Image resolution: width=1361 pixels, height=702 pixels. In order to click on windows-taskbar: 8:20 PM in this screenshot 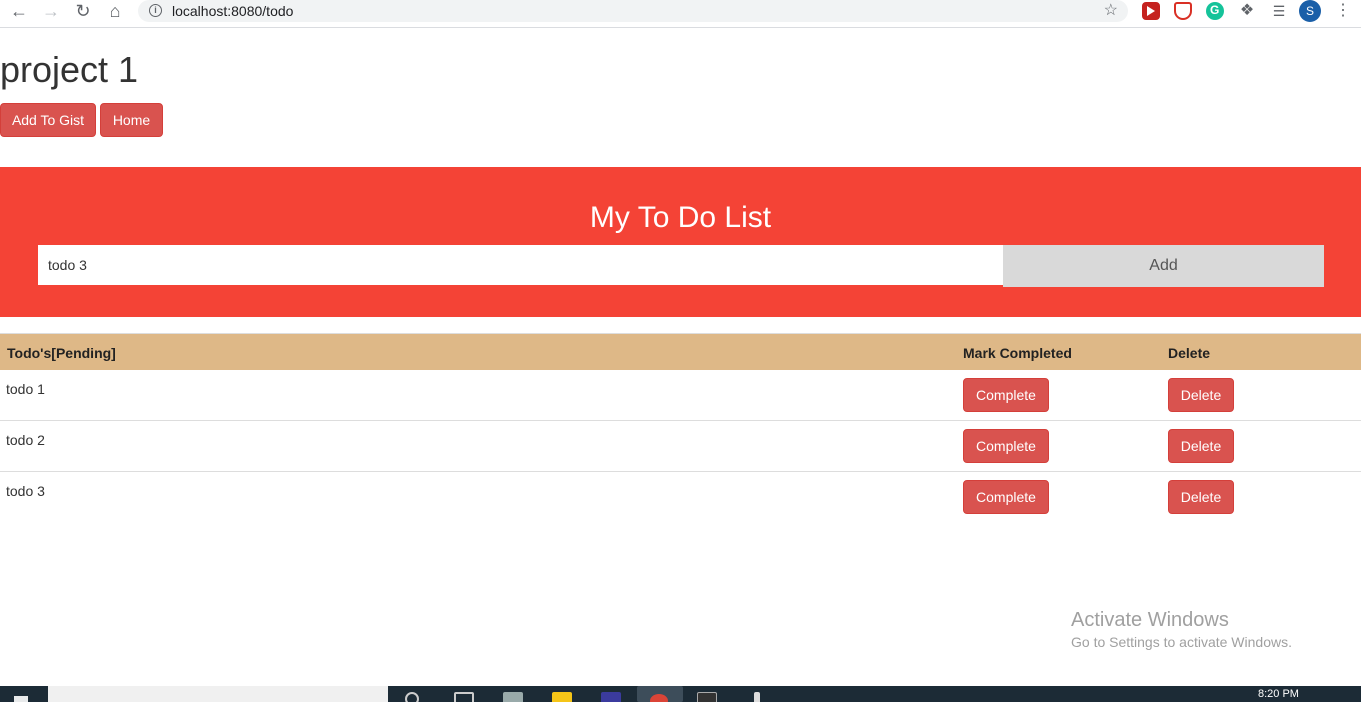, I will do `click(680, 694)`.